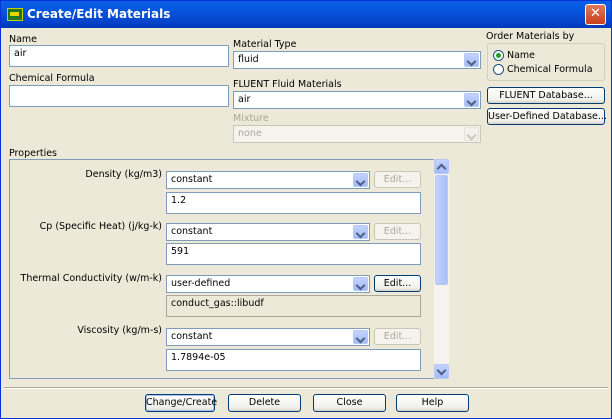 This screenshot has height=419, width=612. Describe the element at coordinates (250, 133) in the screenshot. I see `mixture-value: none` at that location.